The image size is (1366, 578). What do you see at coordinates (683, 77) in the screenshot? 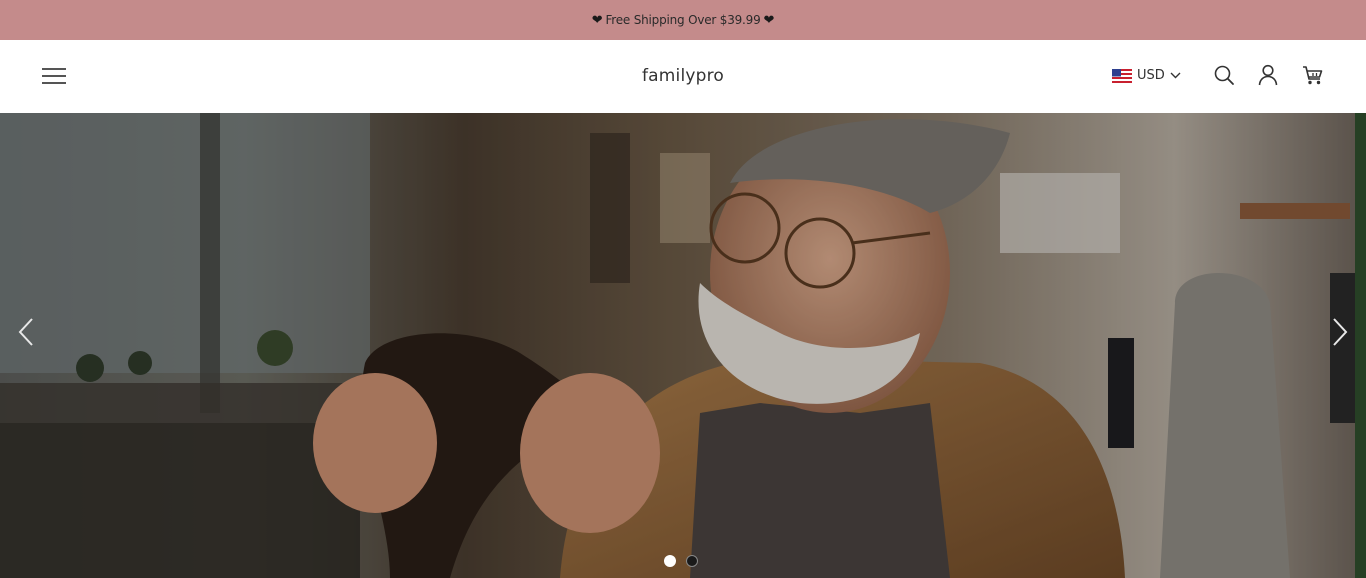
I see `site-header: familypro USD` at bounding box center [683, 77].